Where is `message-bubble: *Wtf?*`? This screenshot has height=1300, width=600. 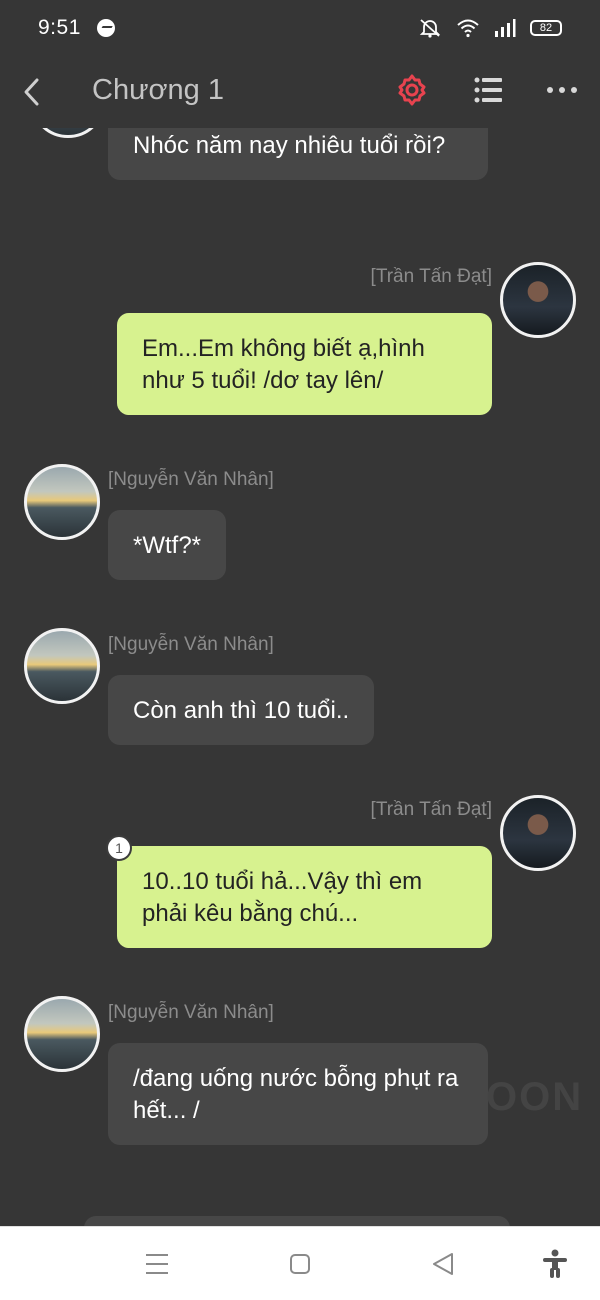
message-bubble: *Wtf?* is located at coordinates (167, 545).